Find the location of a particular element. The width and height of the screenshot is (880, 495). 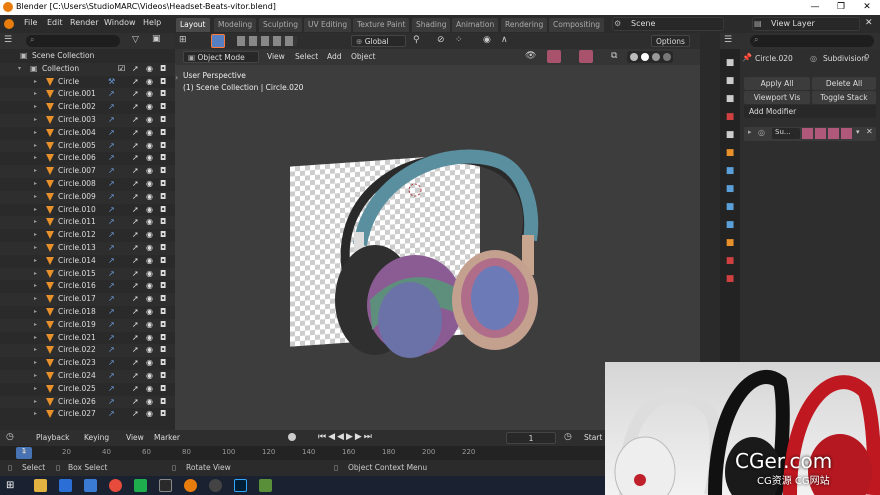

mail-icon is located at coordinates (90, 485).